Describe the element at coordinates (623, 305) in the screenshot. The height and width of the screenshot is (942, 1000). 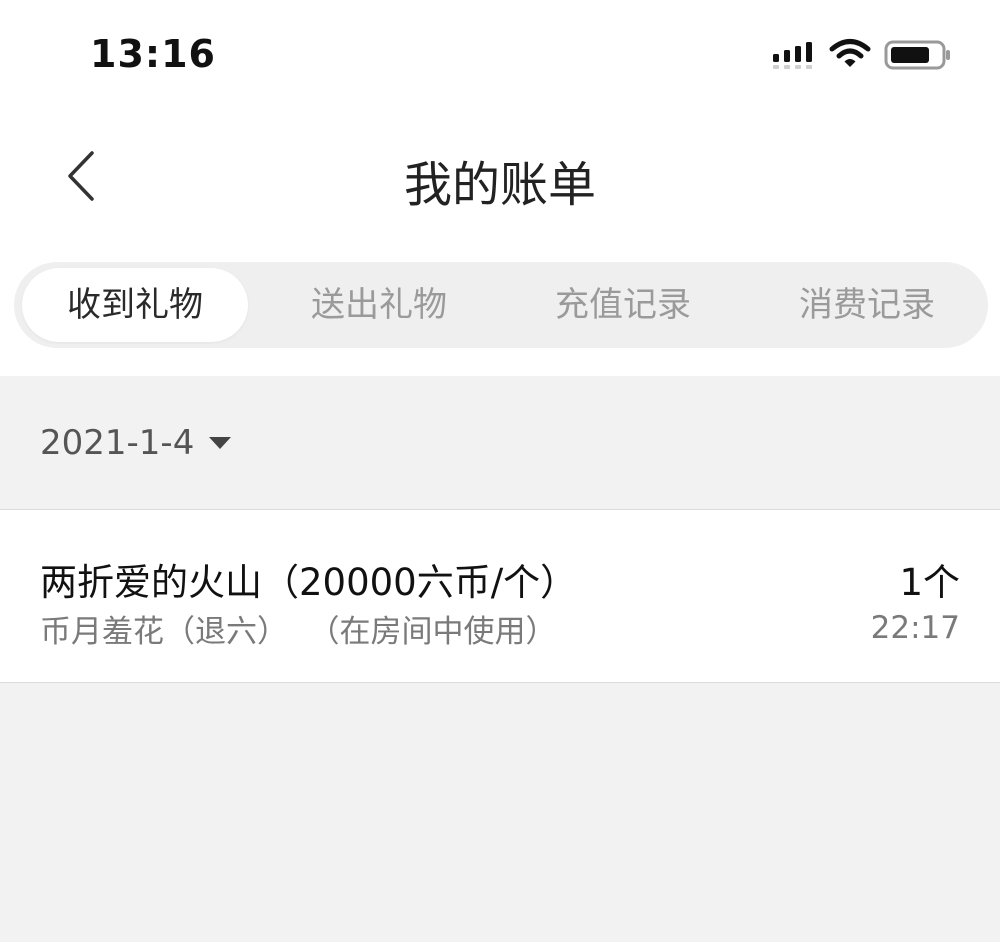
I see `tab-recharge-records: 充值记录` at that location.